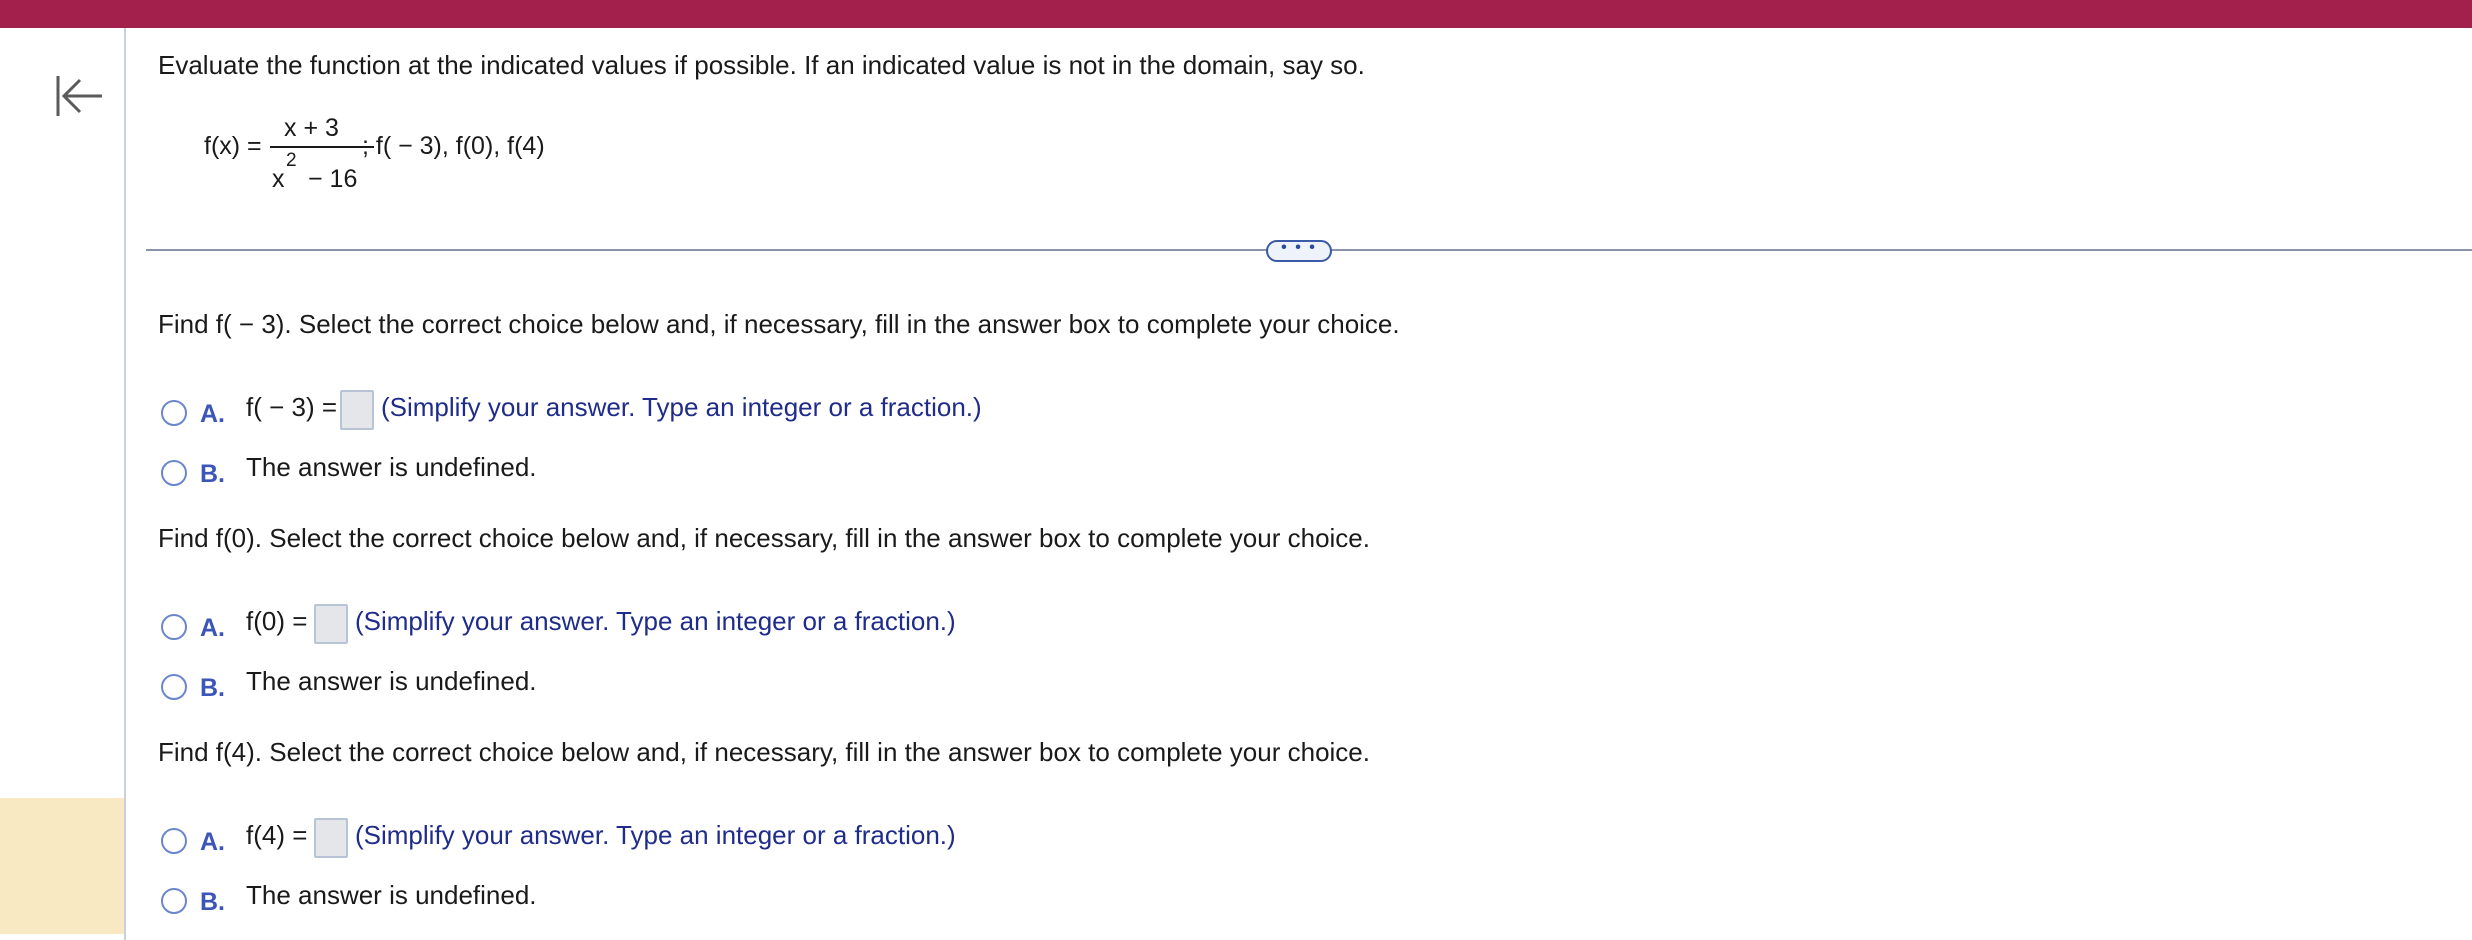  What do you see at coordinates (311, 128) in the screenshot?
I see `numerator: x + 3` at bounding box center [311, 128].